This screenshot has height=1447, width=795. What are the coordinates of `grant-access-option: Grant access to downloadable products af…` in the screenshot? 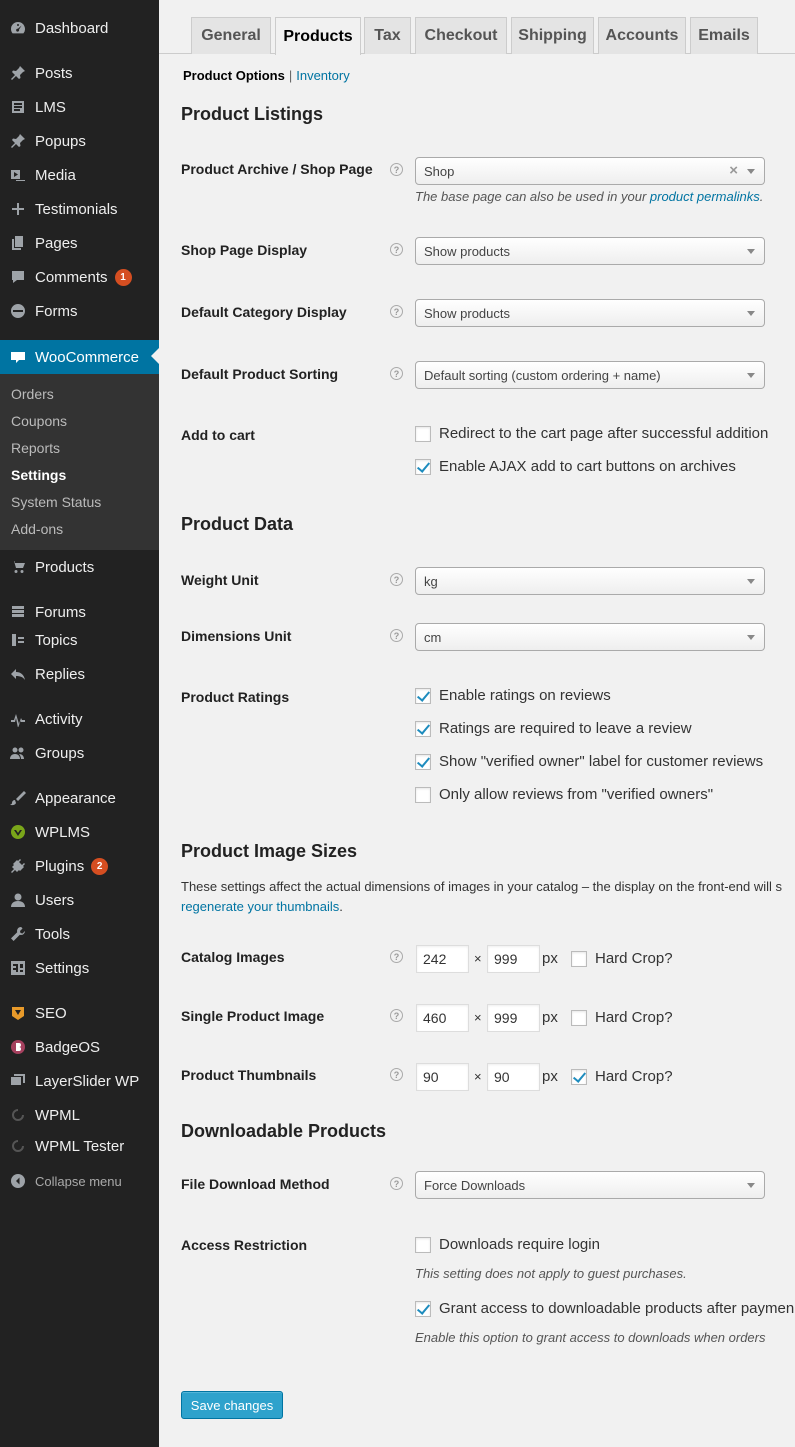 It's located at (604, 1308).